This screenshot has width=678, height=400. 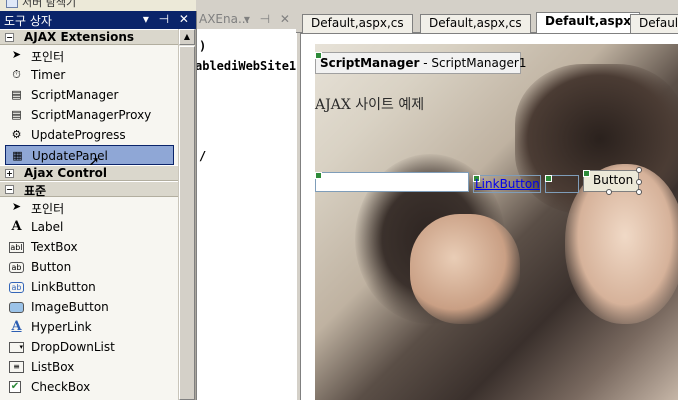 What do you see at coordinates (79, 37) in the screenshot?
I see `group-label: AJAX Extensions` at bounding box center [79, 37].